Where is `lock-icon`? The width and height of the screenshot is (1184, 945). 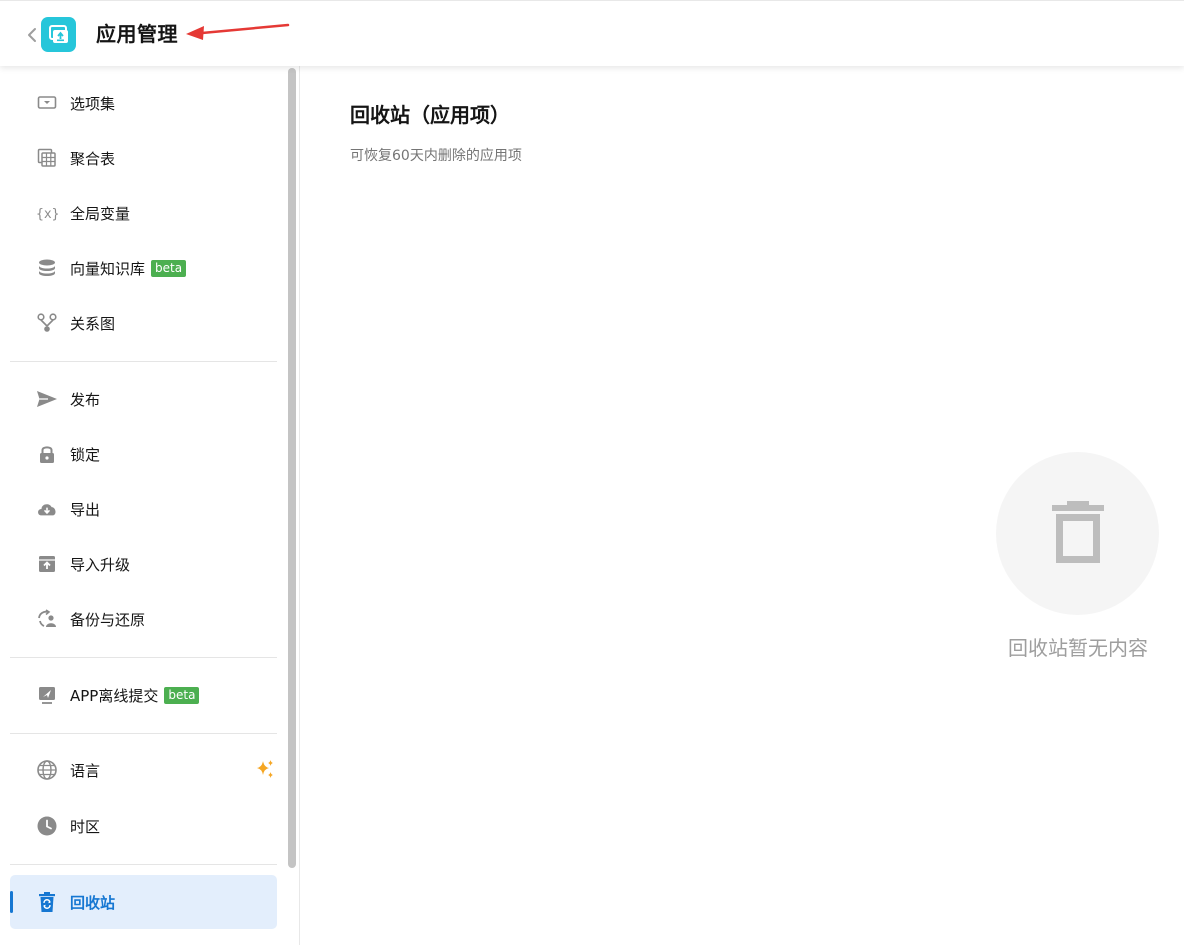
lock-icon is located at coordinates (47, 454).